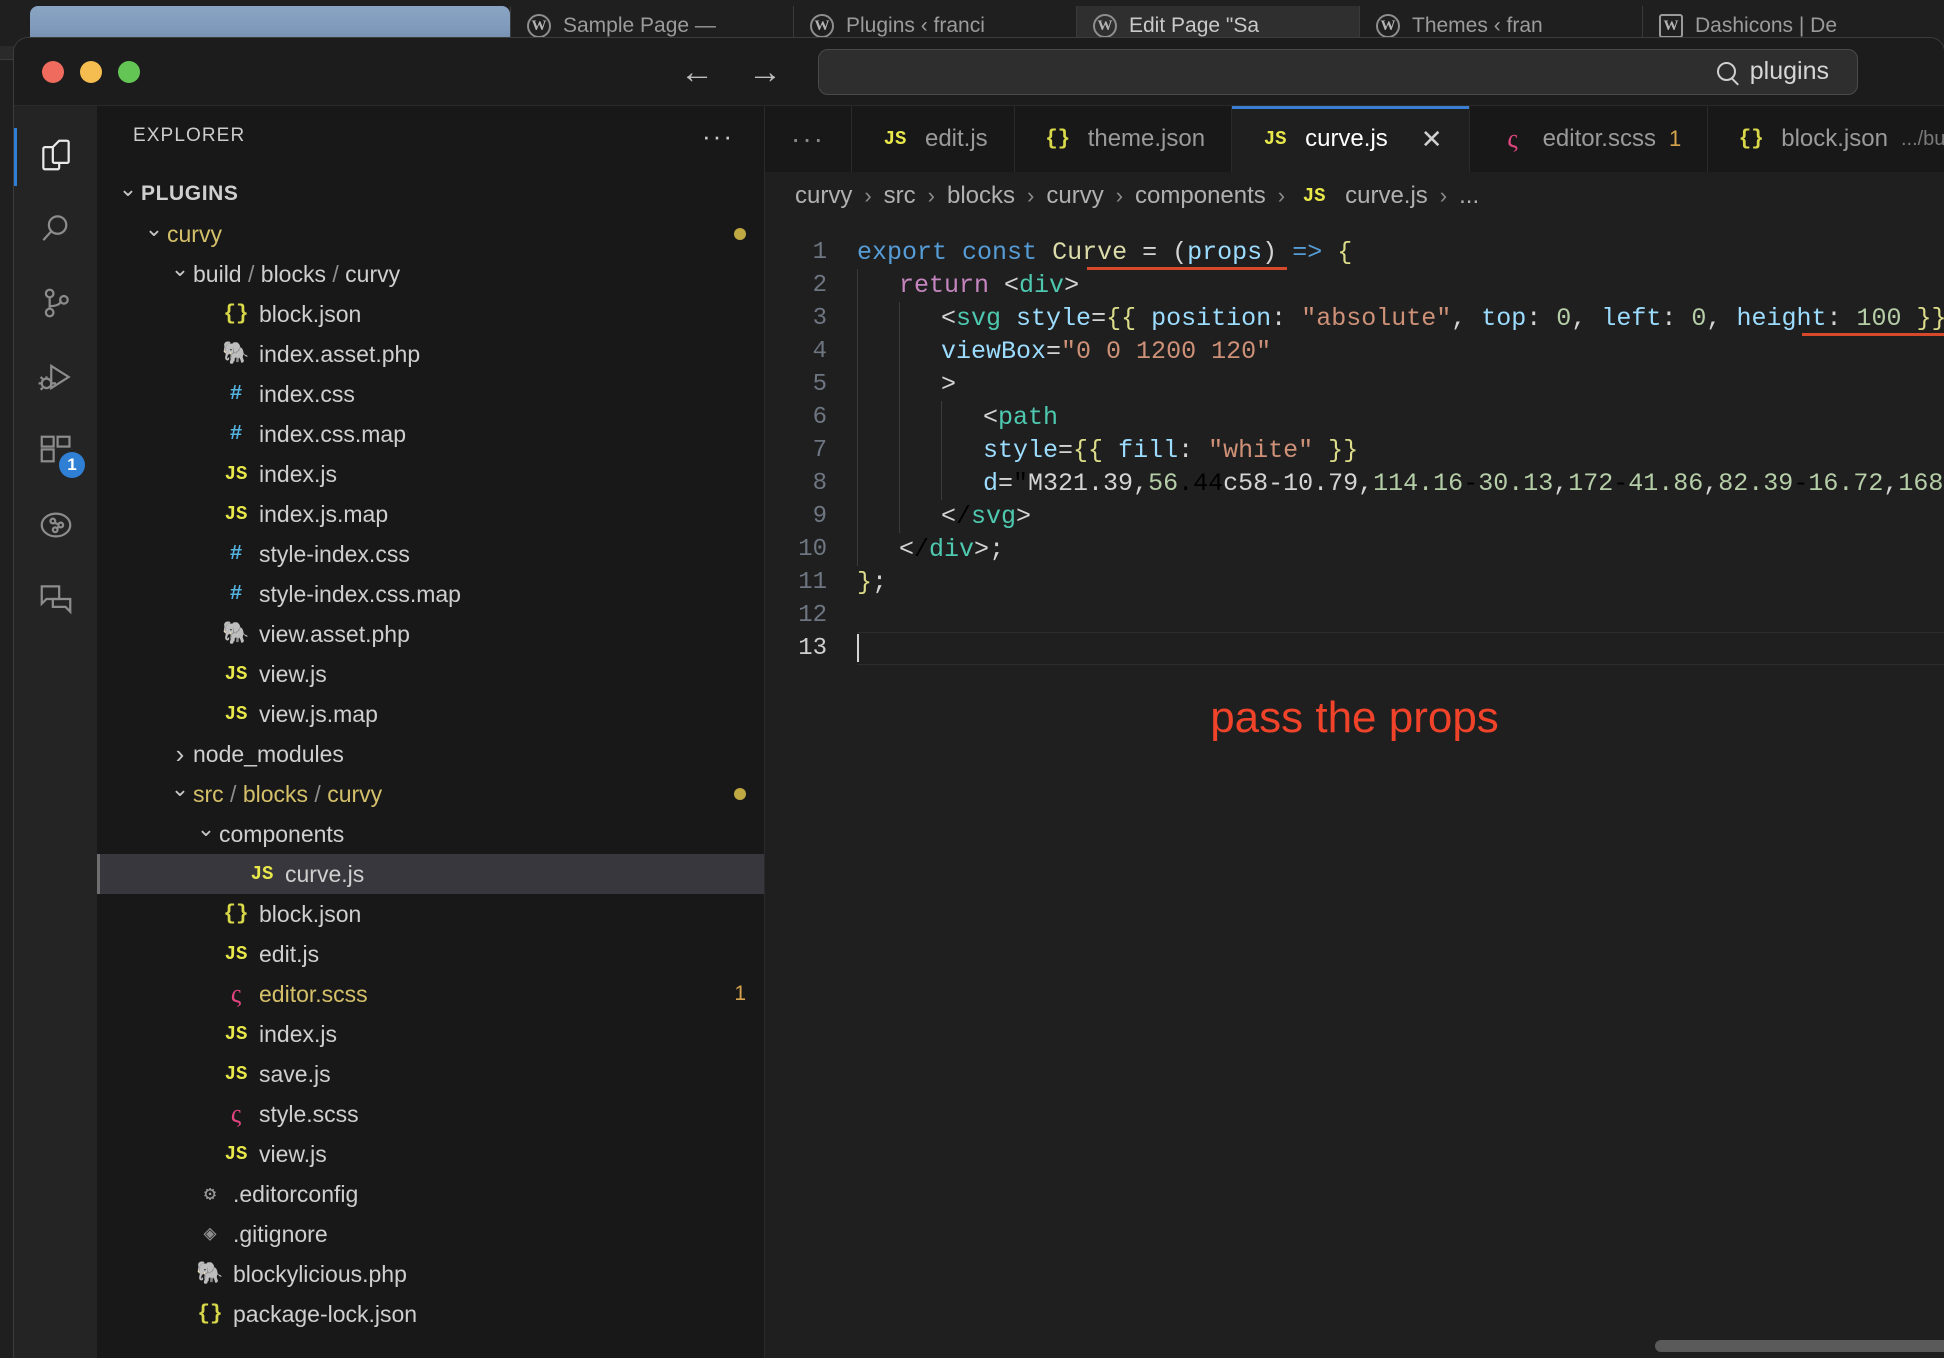  What do you see at coordinates (430, 1314) in the screenshot?
I see `tree-file-item: {} package-lock.json` at bounding box center [430, 1314].